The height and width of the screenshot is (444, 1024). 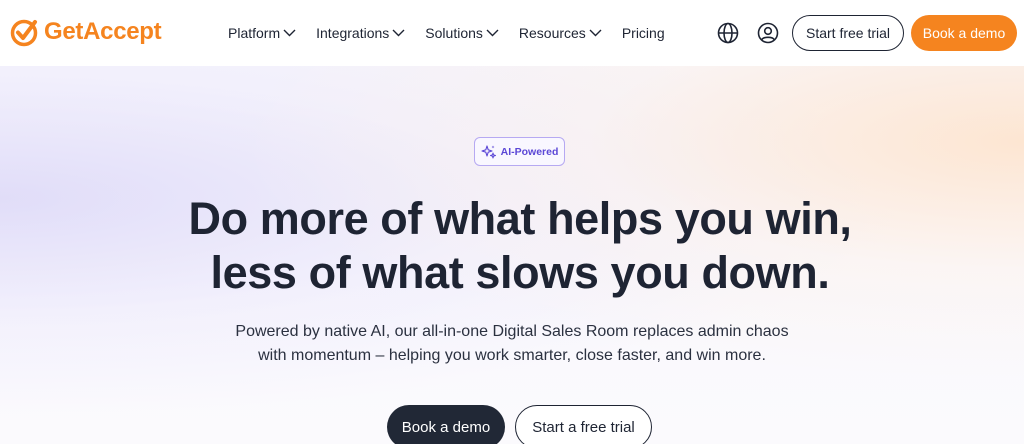 What do you see at coordinates (520, 218) in the screenshot?
I see `headline-line-1: Do more of what helps you win,` at bounding box center [520, 218].